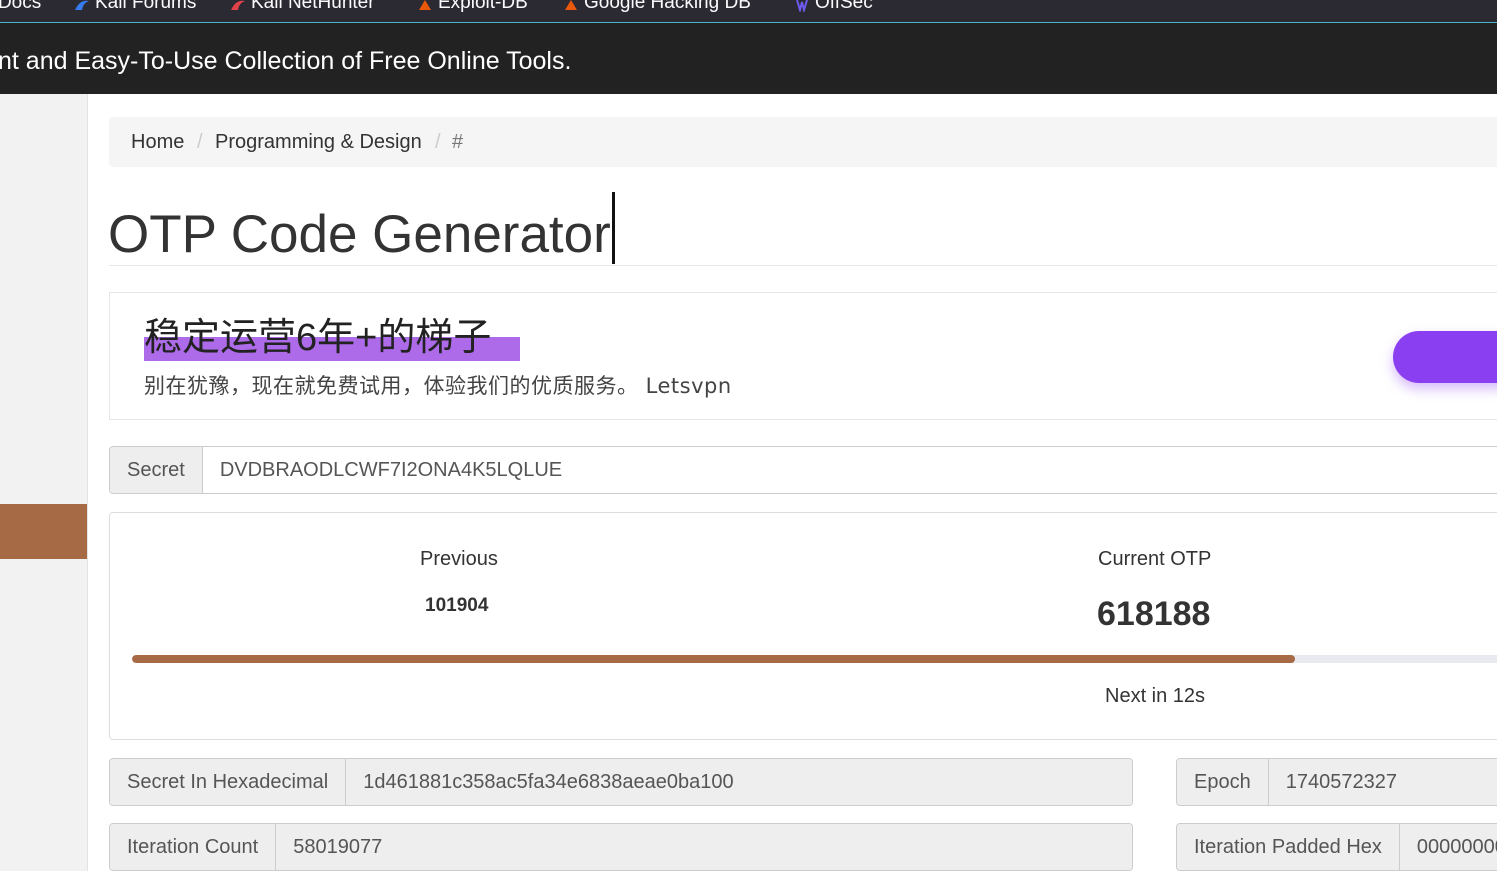 The height and width of the screenshot is (871, 1497). Describe the element at coordinates (1445, 357) in the screenshot. I see `ad-cta-button` at that location.